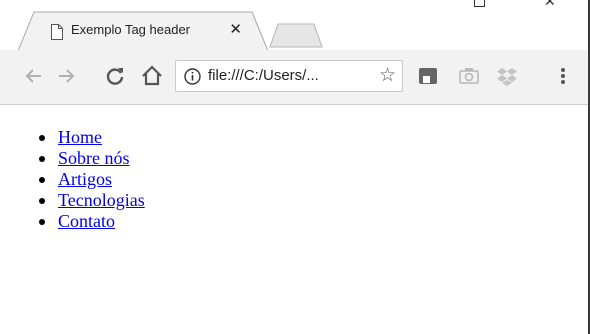  What do you see at coordinates (86, 221) in the screenshot?
I see `link-contato: Contato` at bounding box center [86, 221].